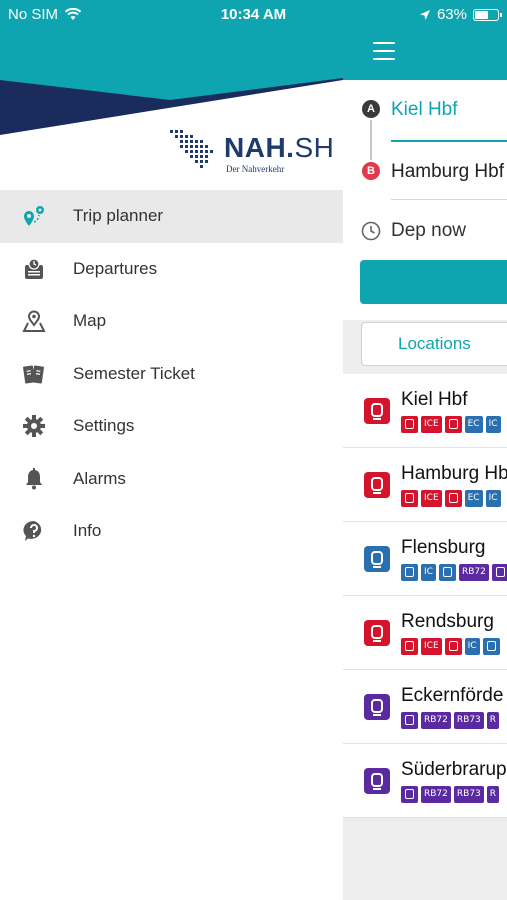  Describe the element at coordinates (115, 268) in the screenshot. I see `nav-label-departures: Departures` at that location.